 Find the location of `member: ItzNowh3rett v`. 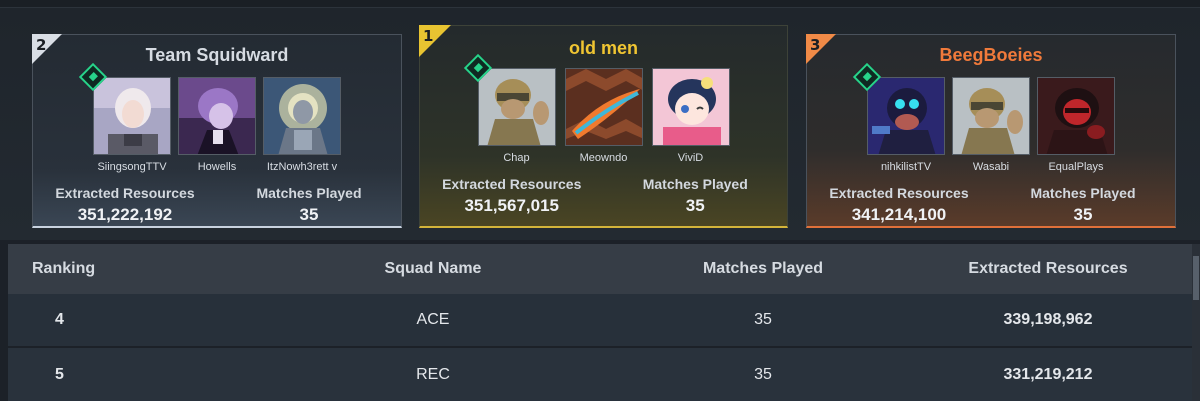

member: ItzNowh3rett v is located at coordinates (302, 125).